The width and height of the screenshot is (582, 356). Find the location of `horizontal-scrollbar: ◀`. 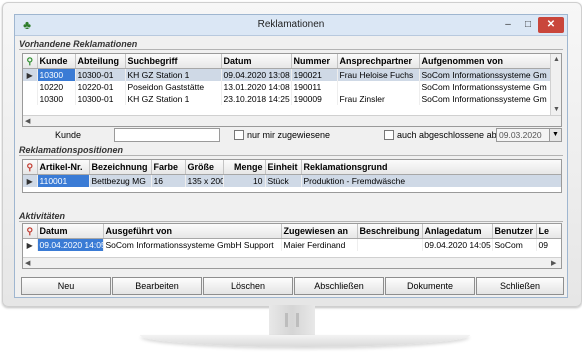

horizontal-scrollbar: ◀ is located at coordinates (292, 120).